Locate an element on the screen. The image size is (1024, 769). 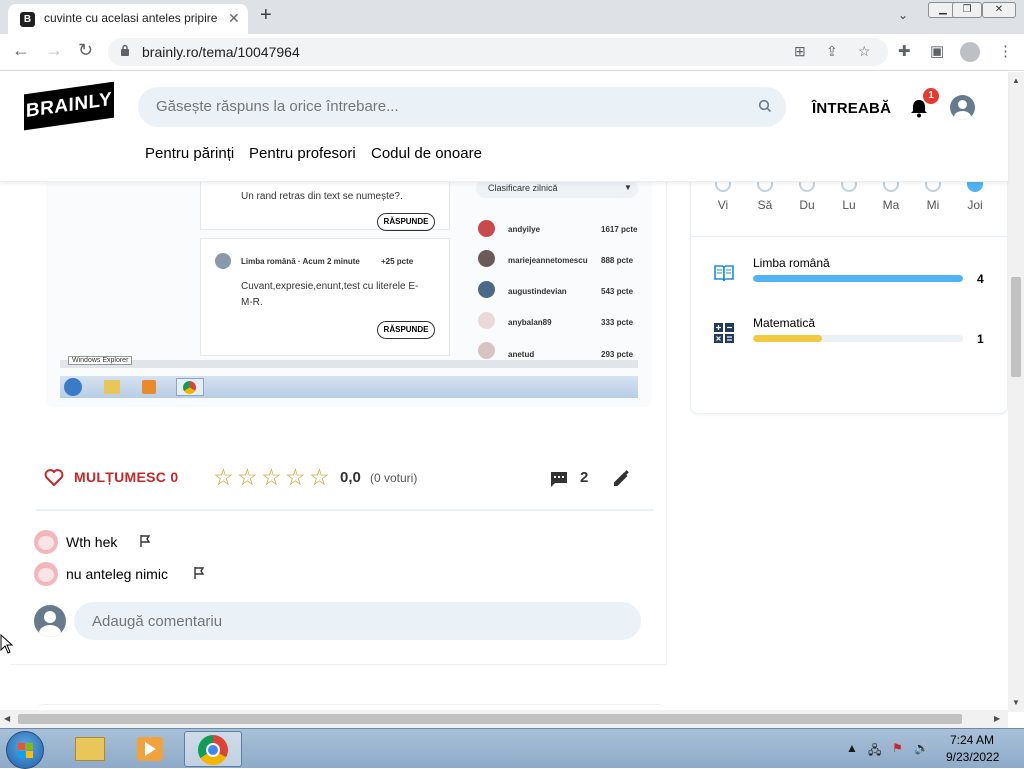
divider is located at coordinates (345, 510).